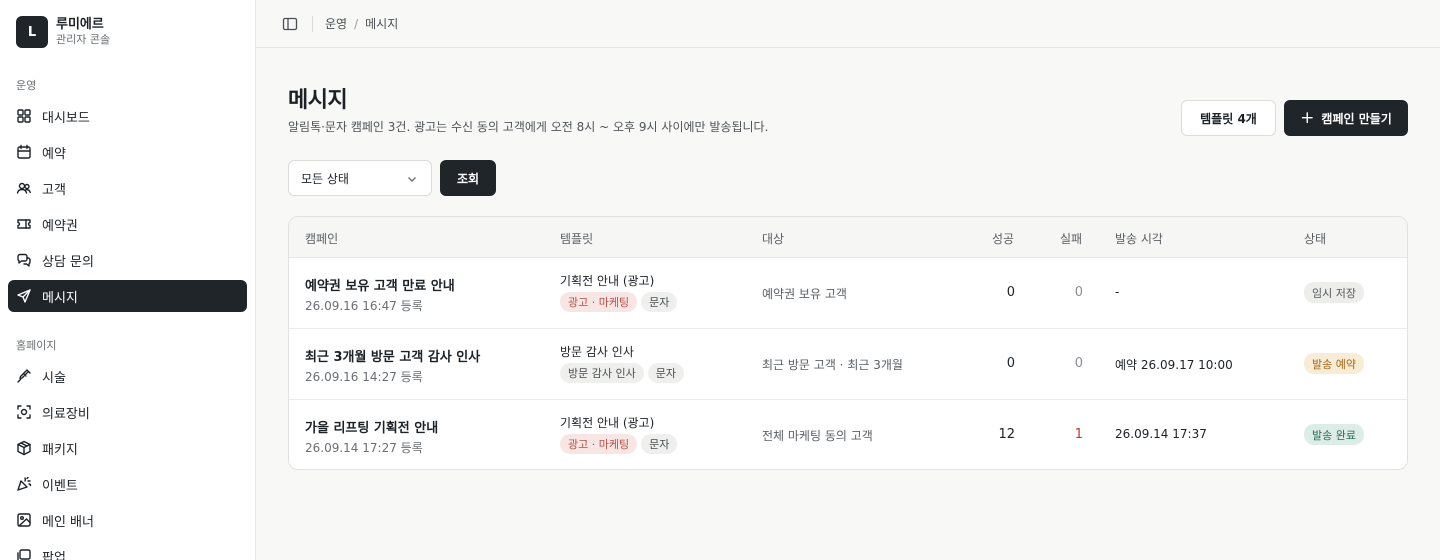  Describe the element at coordinates (364, 448) in the screenshot. I see `campaign-date: 26.09.14 17:27 등록` at that location.